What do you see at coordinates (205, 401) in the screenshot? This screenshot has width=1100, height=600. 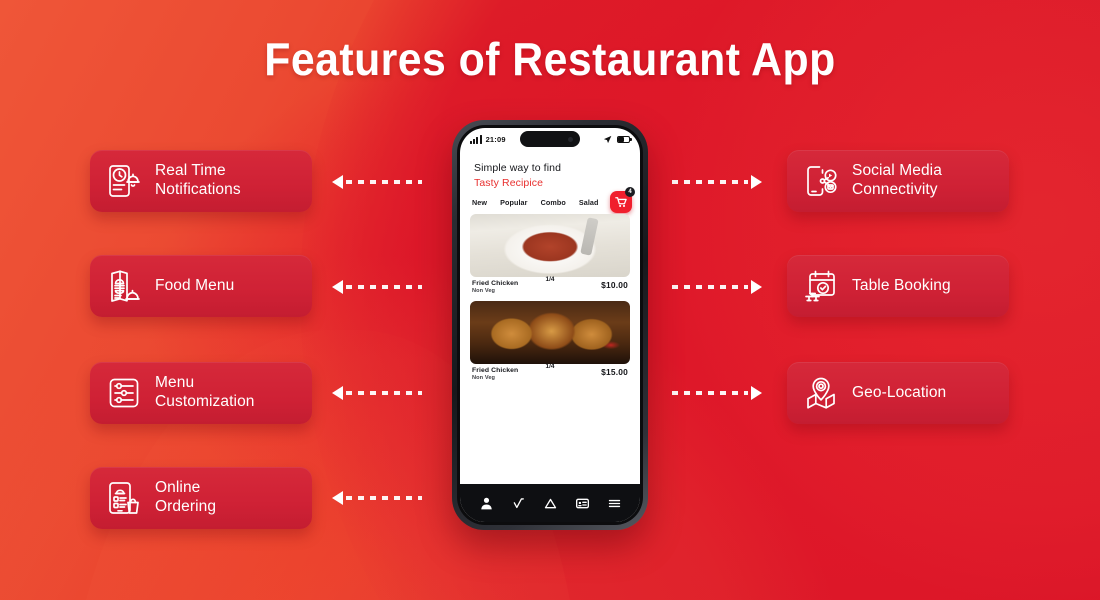 I see `feature-line-2: Customization` at bounding box center [205, 401].